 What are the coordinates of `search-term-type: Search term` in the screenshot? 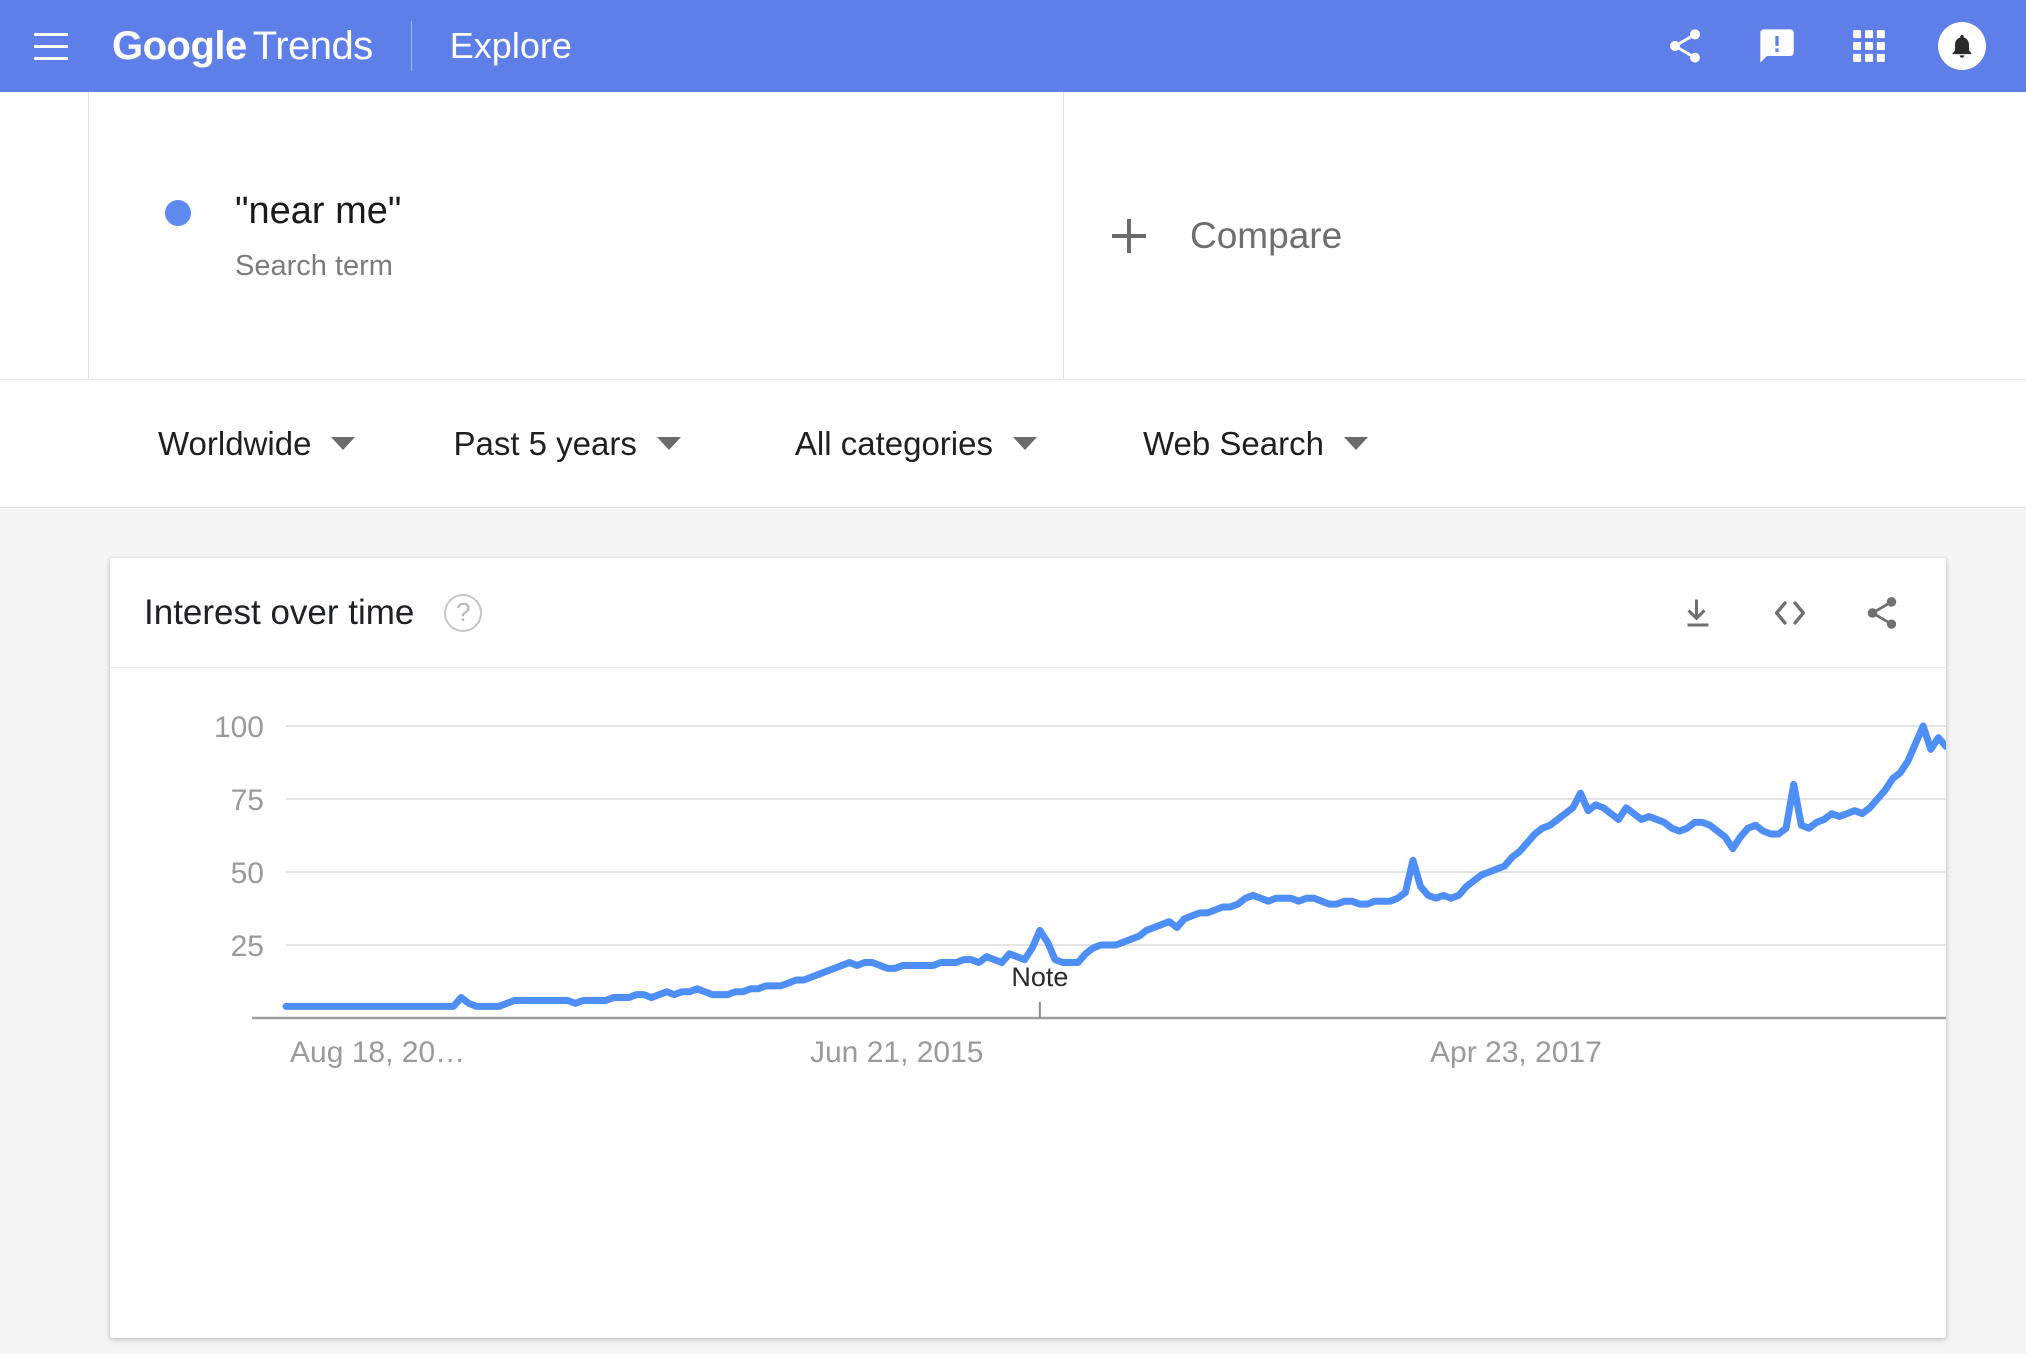 It's located at (314, 266).